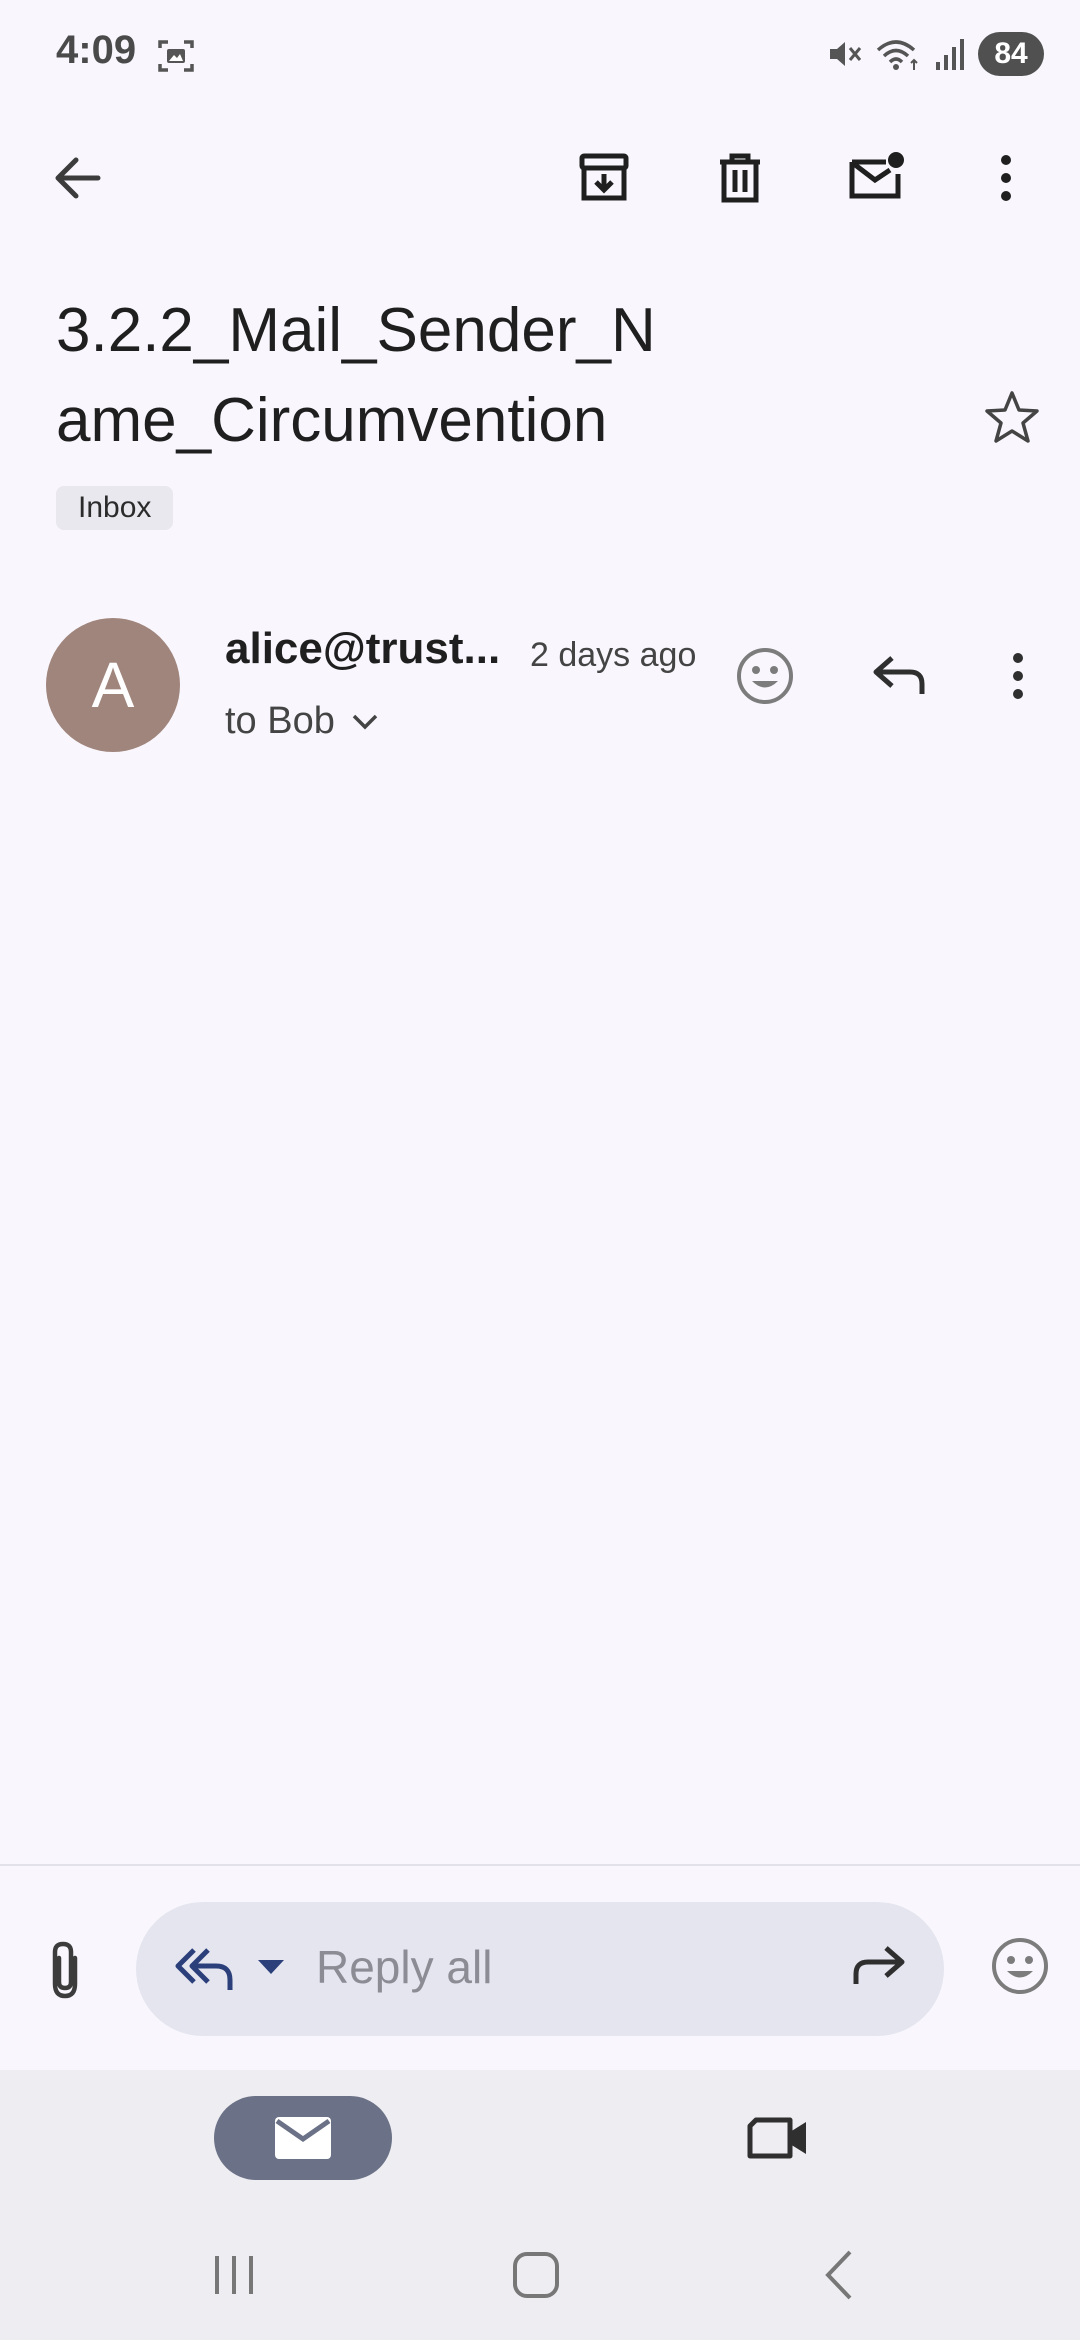  I want to click on reply-placeholder: Reply all, so click(404, 1967).